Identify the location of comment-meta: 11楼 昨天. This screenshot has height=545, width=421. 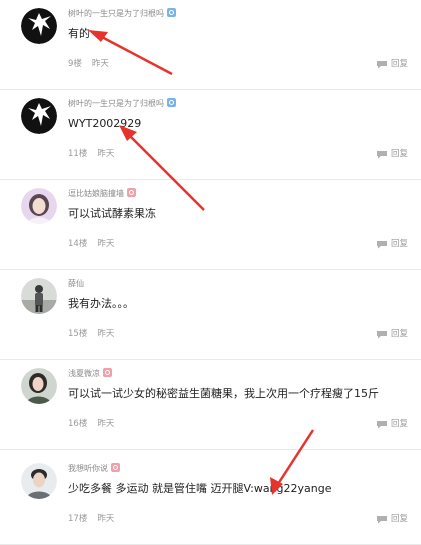
(91, 154).